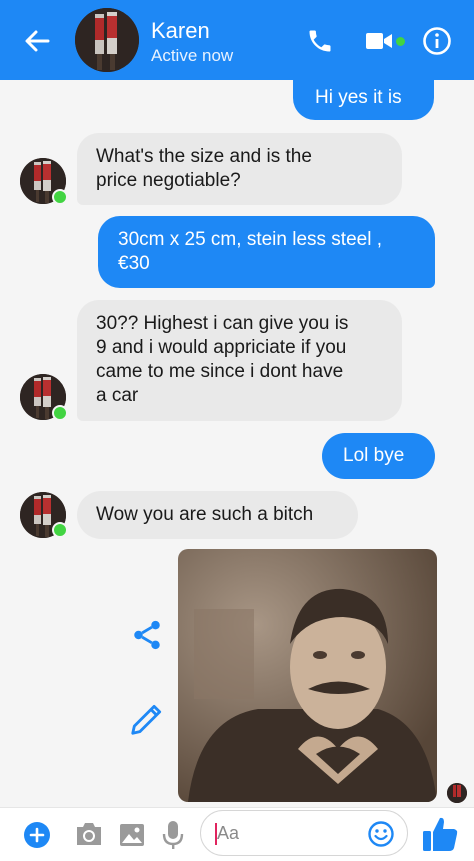 The image size is (474, 861). What do you see at coordinates (192, 55) in the screenshot?
I see `active-status: Active now` at bounding box center [192, 55].